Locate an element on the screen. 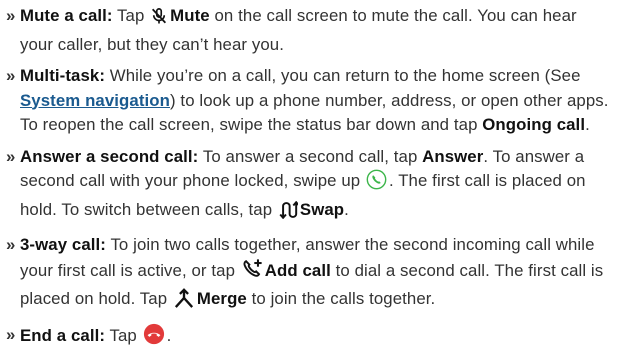 The width and height of the screenshot is (618, 352). answer-call-icon is located at coordinates (376, 183).